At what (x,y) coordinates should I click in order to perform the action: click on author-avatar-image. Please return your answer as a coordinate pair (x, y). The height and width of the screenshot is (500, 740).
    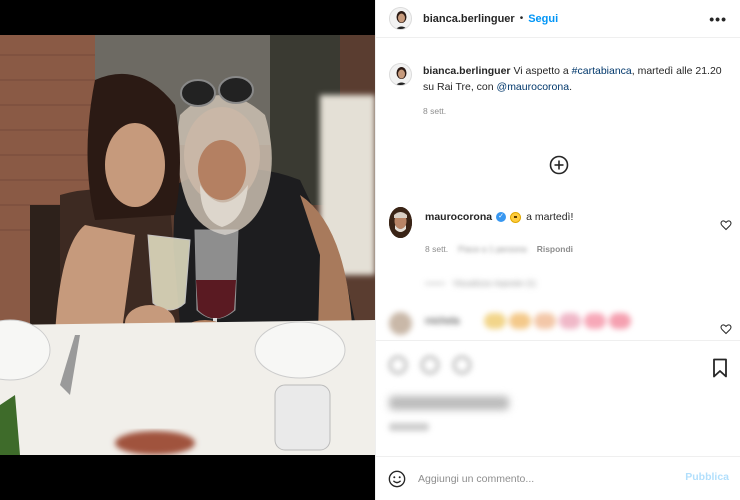
    Looking at the image, I should click on (400, 18).